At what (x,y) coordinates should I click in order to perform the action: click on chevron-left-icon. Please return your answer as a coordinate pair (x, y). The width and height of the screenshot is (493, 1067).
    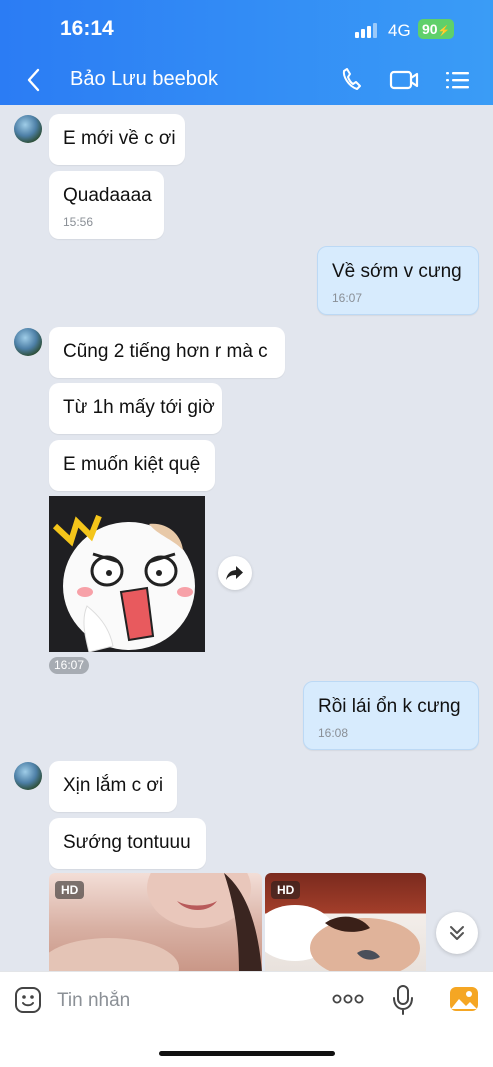
    Looking at the image, I should click on (35, 80).